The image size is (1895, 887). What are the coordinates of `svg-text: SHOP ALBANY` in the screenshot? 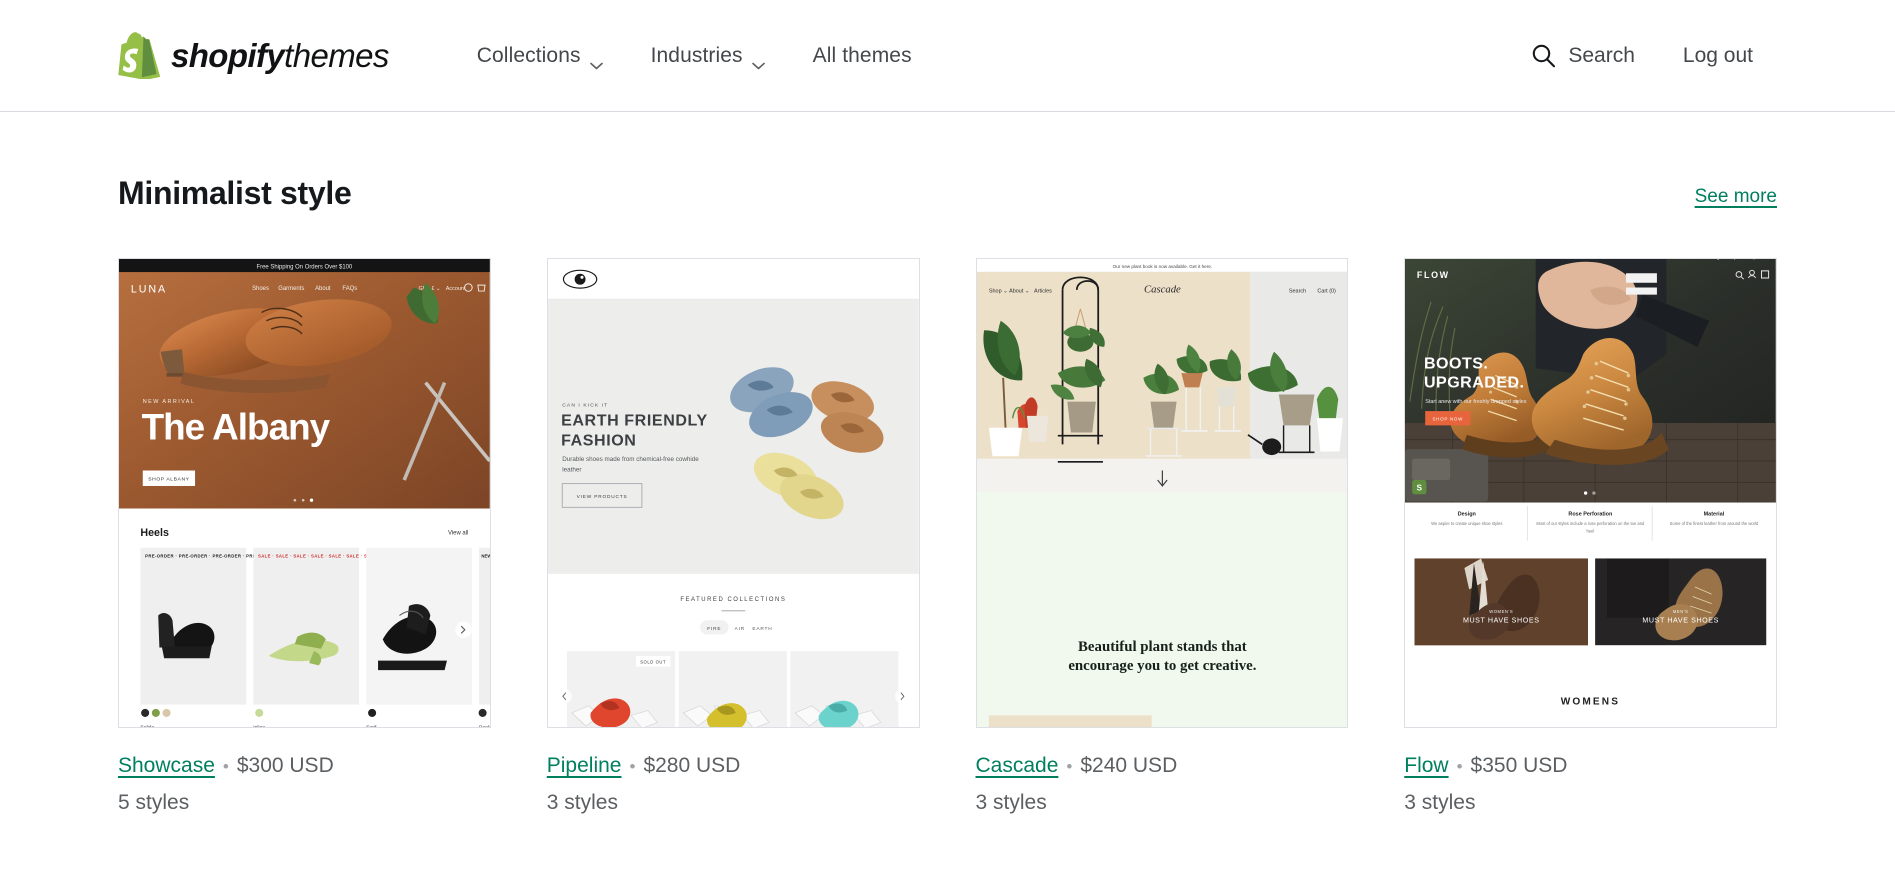 It's located at (168, 480).